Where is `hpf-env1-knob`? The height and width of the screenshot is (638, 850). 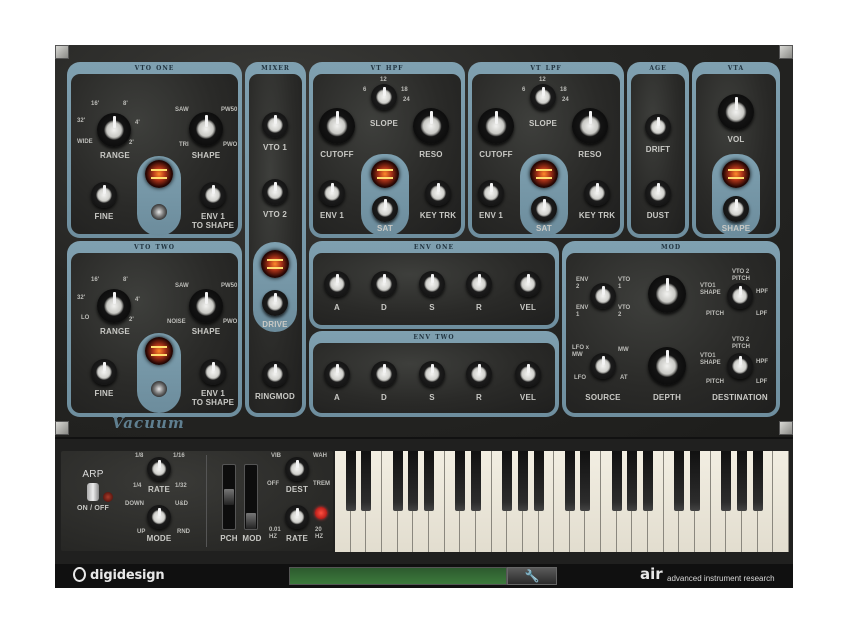
hpf-env1-knob is located at coordinates (332, 193).